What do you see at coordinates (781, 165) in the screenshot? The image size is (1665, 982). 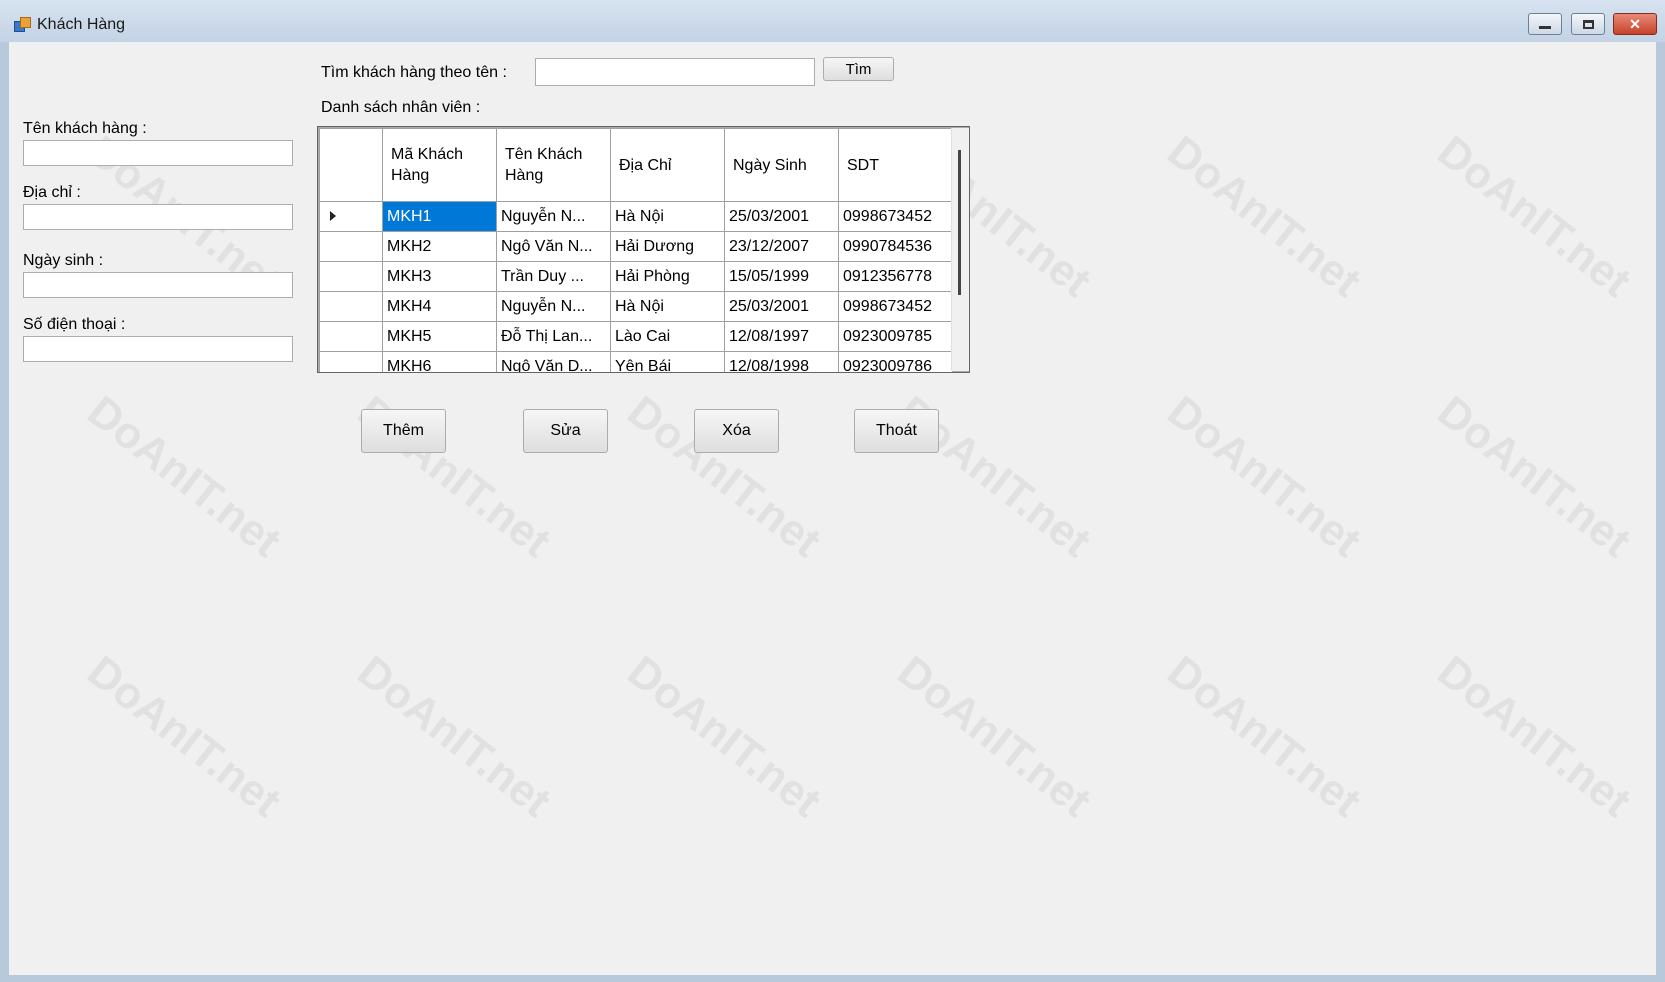 I see `column-header: Ngày Sinh` at bounding box center [781, 165].